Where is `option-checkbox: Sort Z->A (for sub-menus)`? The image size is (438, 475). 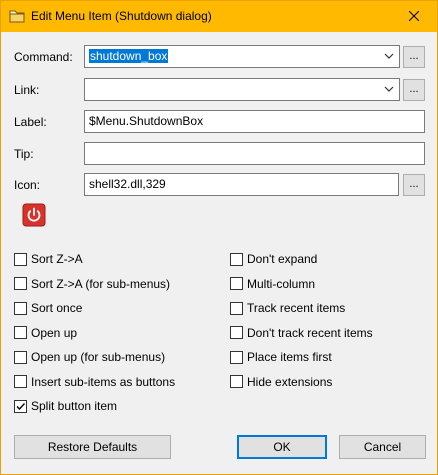 option-checkbox: Sort Z->A (for sub-menus) is located at coordinates (92, 284).